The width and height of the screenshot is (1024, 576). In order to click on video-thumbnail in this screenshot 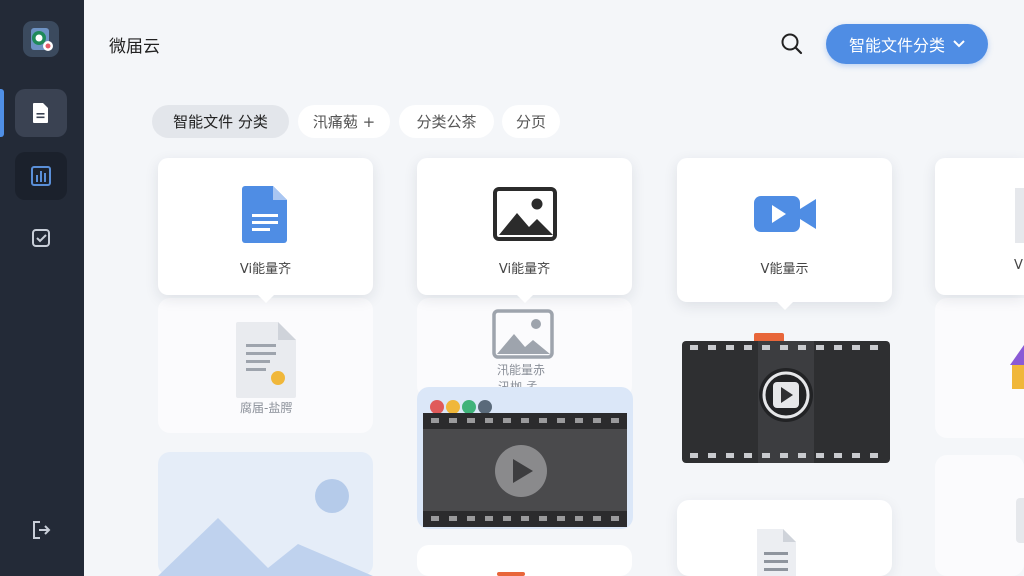, I will do `click(786, 399)`.